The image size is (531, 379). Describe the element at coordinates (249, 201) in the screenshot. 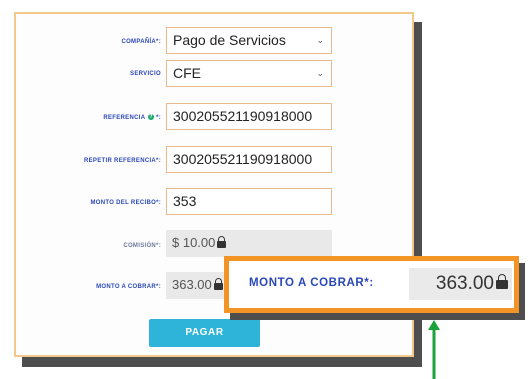

I see `receipt-amount-input: 353` at that location.